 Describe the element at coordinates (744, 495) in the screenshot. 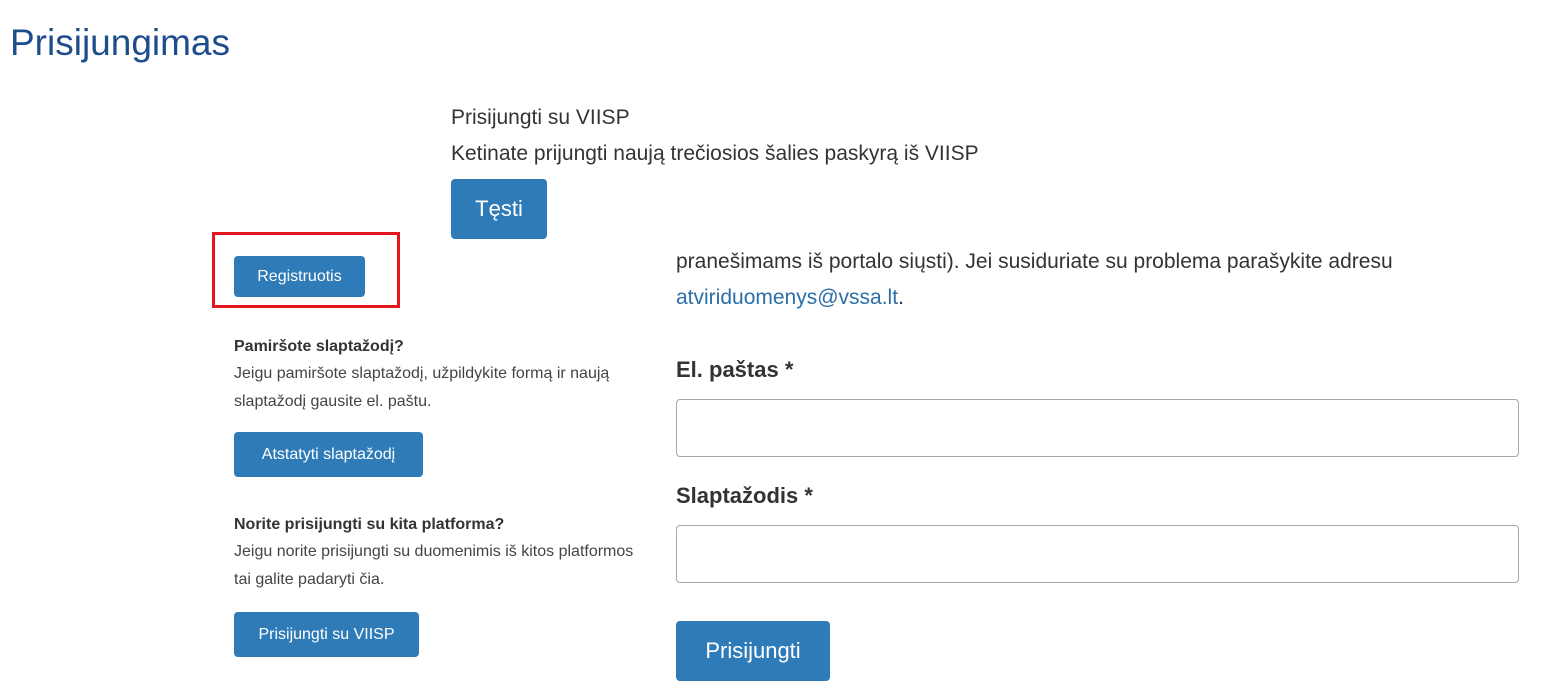

I see `password-label: Slaptažodis *` at that location.